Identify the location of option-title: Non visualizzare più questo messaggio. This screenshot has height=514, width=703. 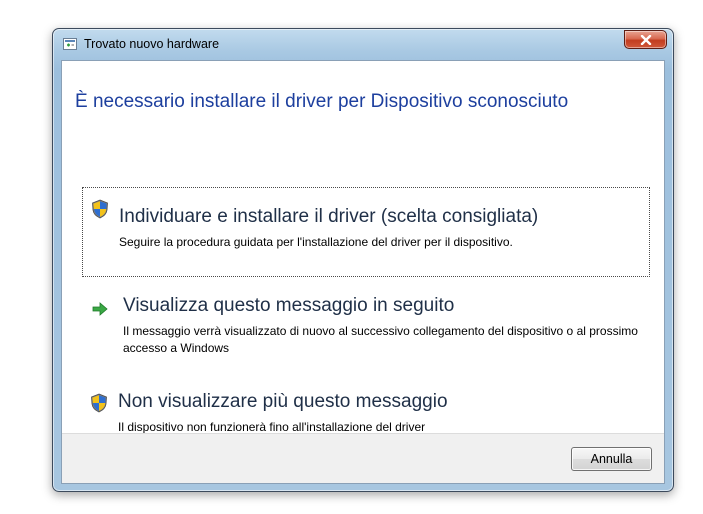
(283, 401).